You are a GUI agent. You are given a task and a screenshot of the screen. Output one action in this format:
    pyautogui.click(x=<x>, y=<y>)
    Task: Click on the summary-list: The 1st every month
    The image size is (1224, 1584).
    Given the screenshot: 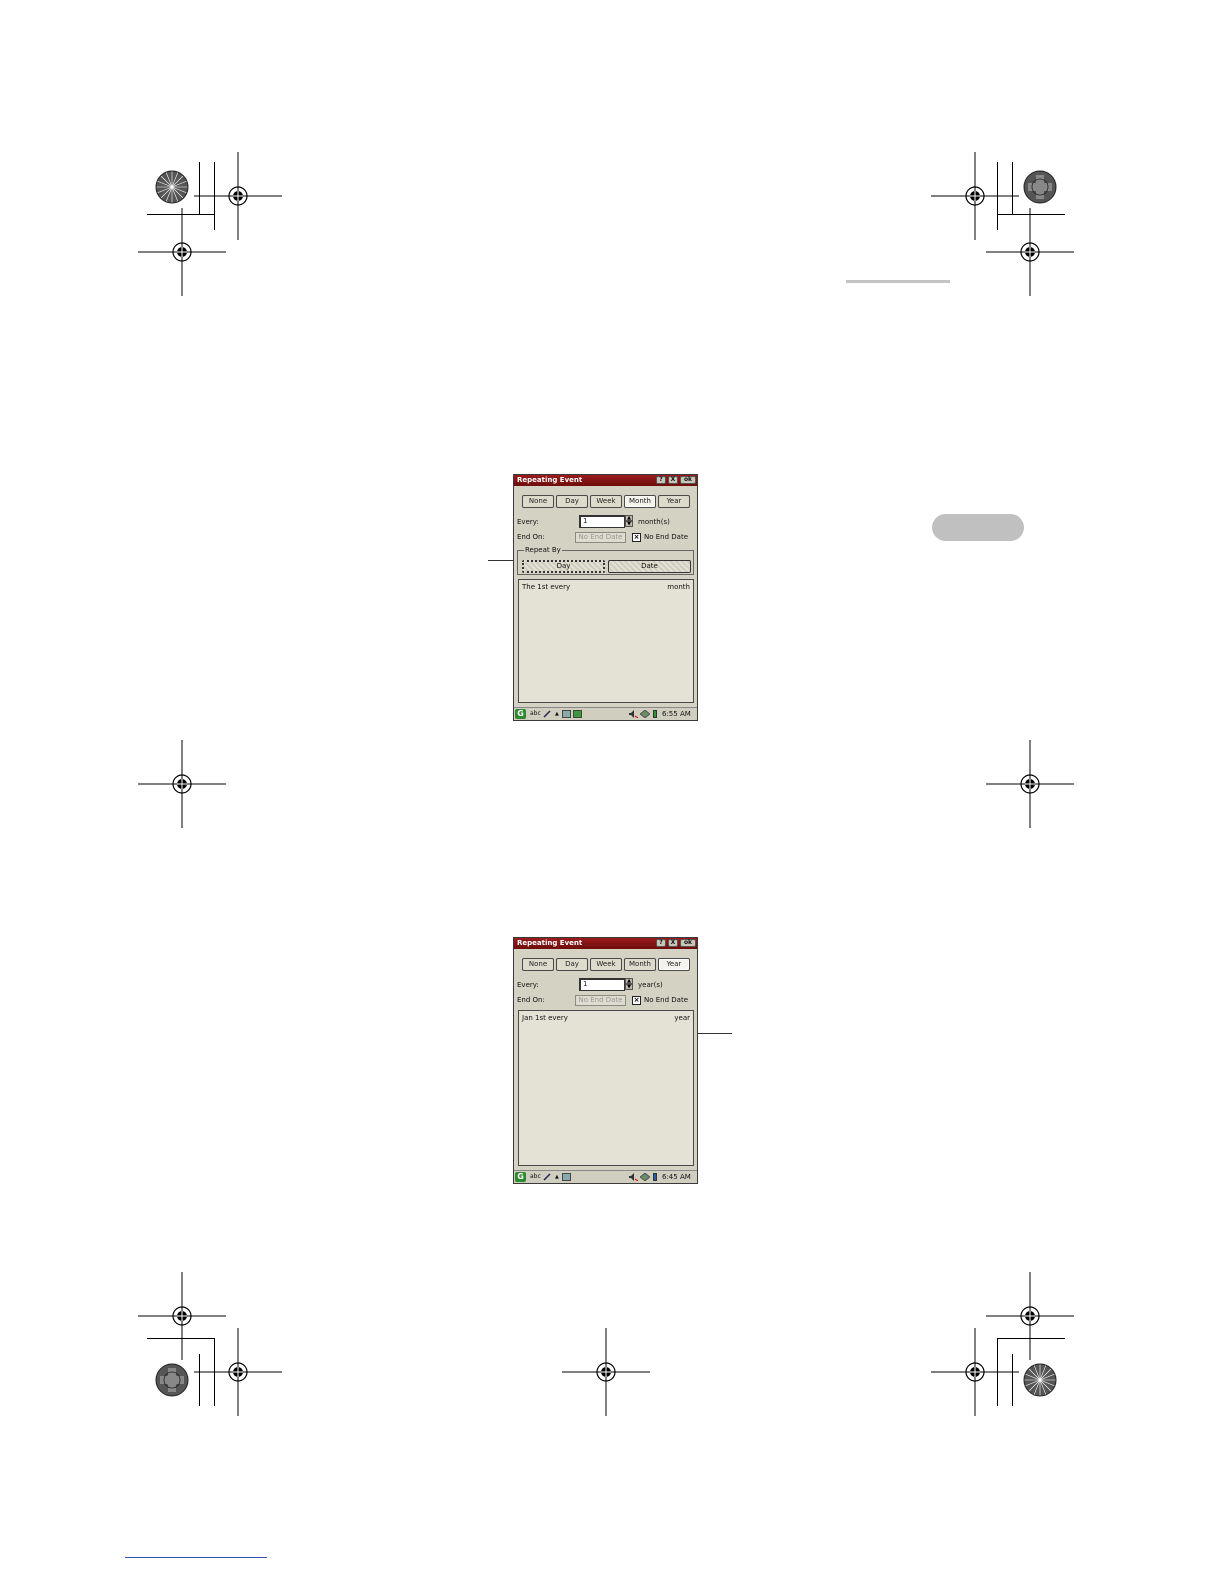 What is the action you would take?
    pyautogui.click(x=606, y=641)
    